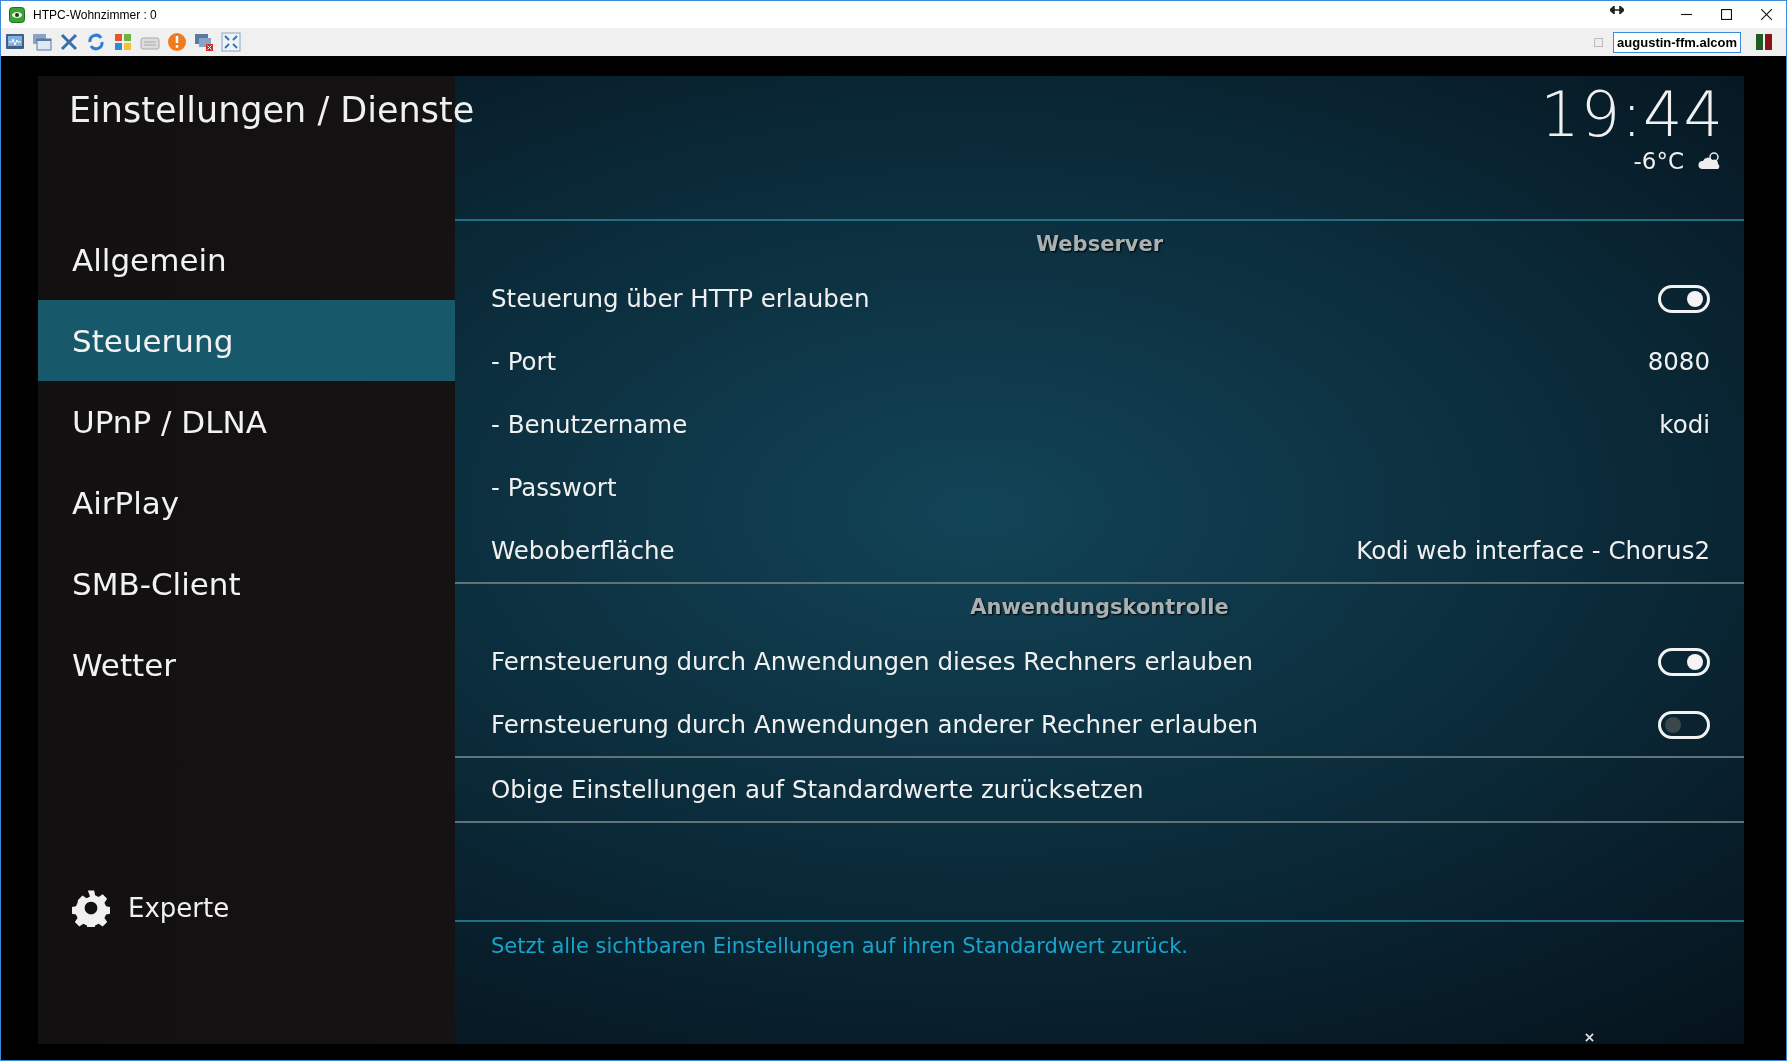 This screenshot has height=1061, width=1787. Describe the element at coordinates (1533, 550) in the screenshot. I see `setting-value: Kodi web interface - Chorus2` at that location.